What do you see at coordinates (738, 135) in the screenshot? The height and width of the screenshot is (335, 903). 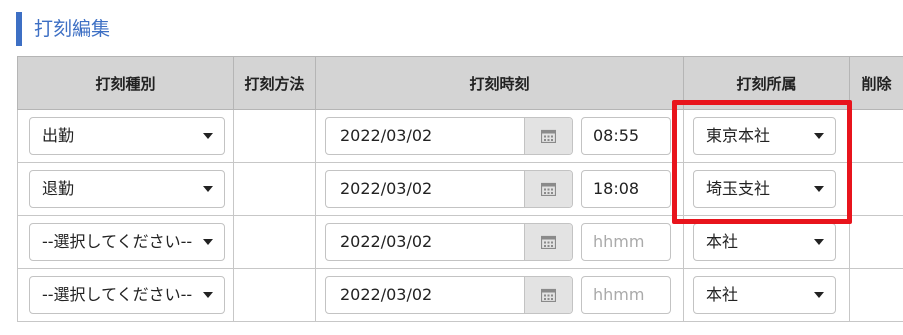 I see `location-value: 東京本社` at bounding box center [738, 135].